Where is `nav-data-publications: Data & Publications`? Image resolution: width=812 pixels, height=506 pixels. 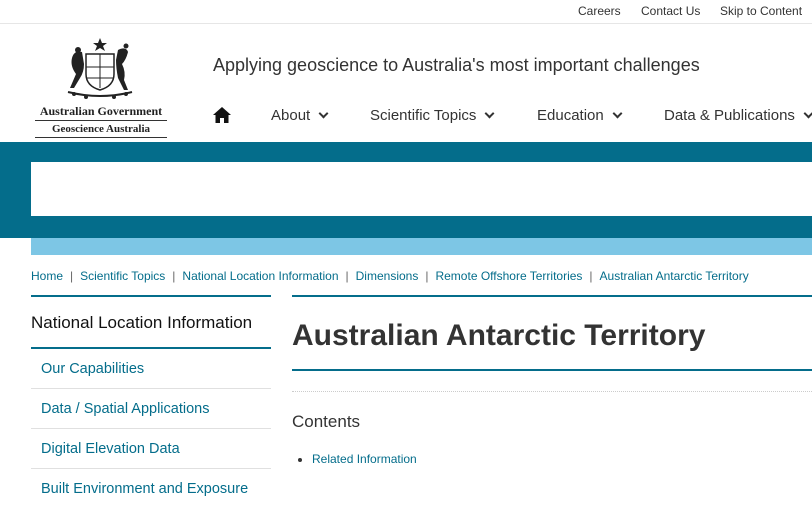
nav-data-publications: Data & Publications is located at coordinates (738, 115).